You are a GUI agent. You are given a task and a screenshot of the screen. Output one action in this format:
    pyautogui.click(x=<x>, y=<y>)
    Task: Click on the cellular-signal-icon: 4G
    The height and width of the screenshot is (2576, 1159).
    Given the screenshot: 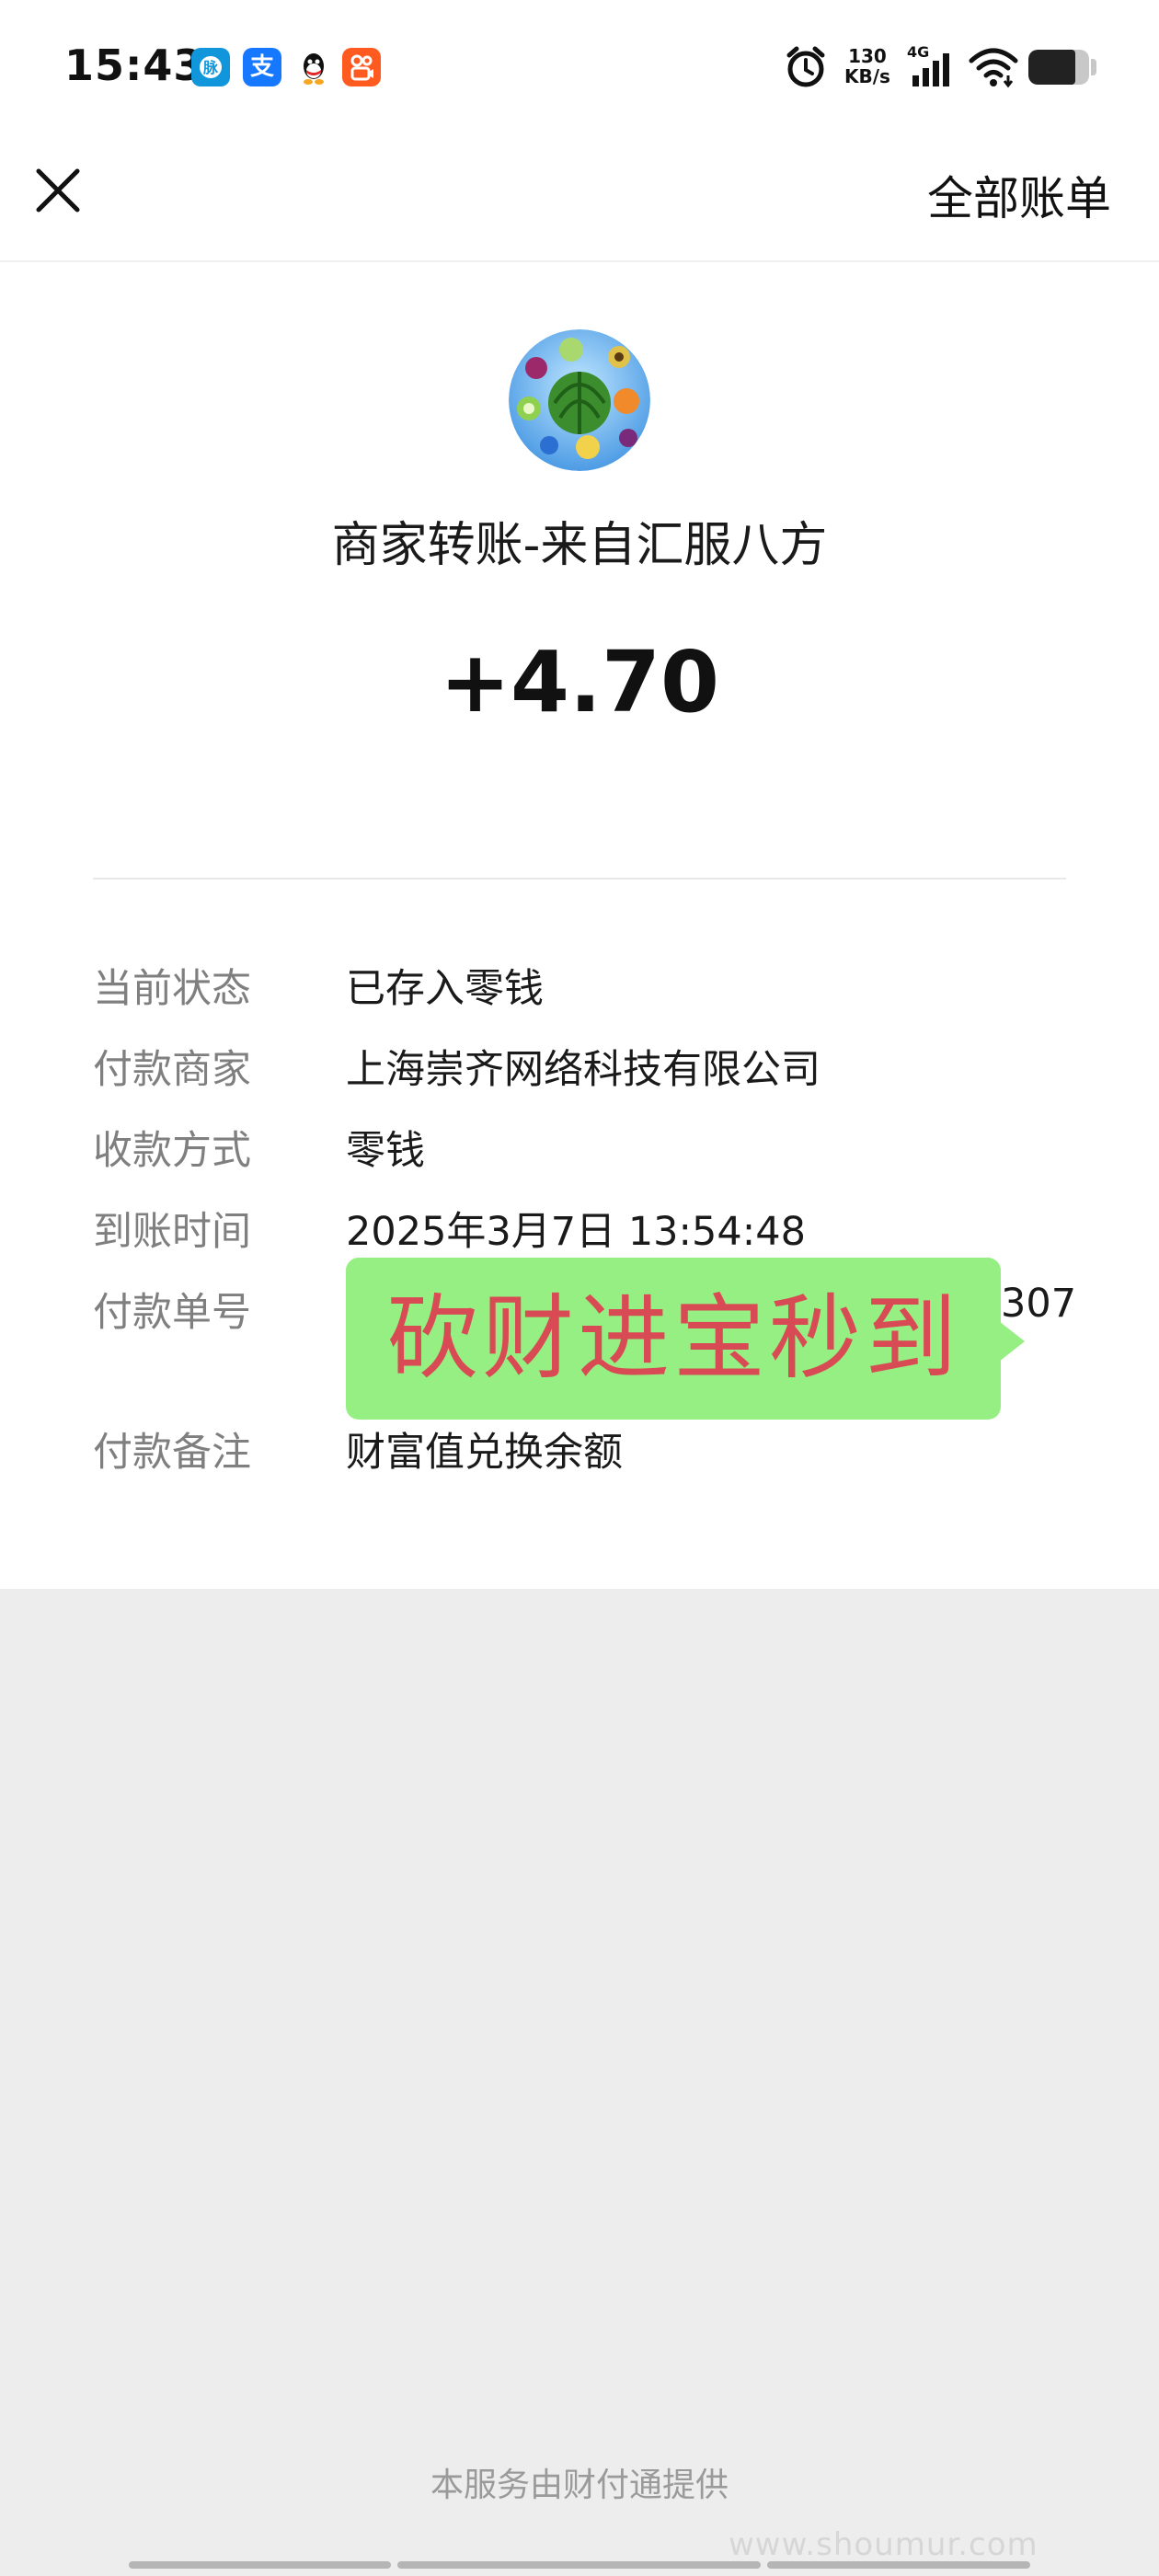 What is the action you would take?
    pyautogui.click(x=932, y=68)
    